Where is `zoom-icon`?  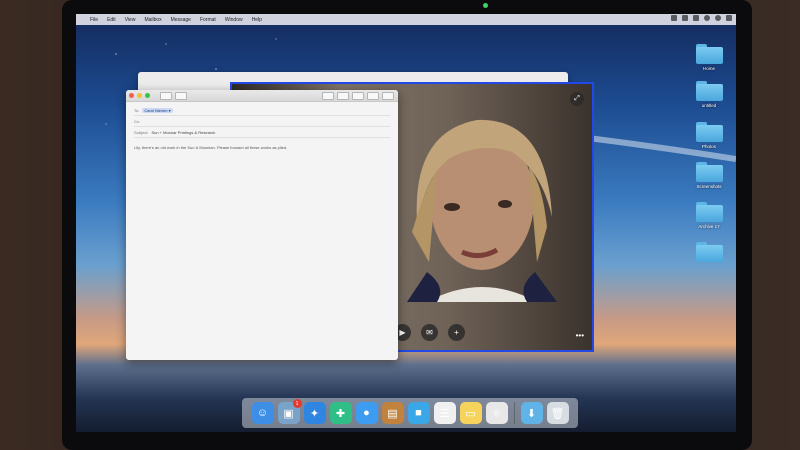 zoom-icon is located at coordinates (147, 95).